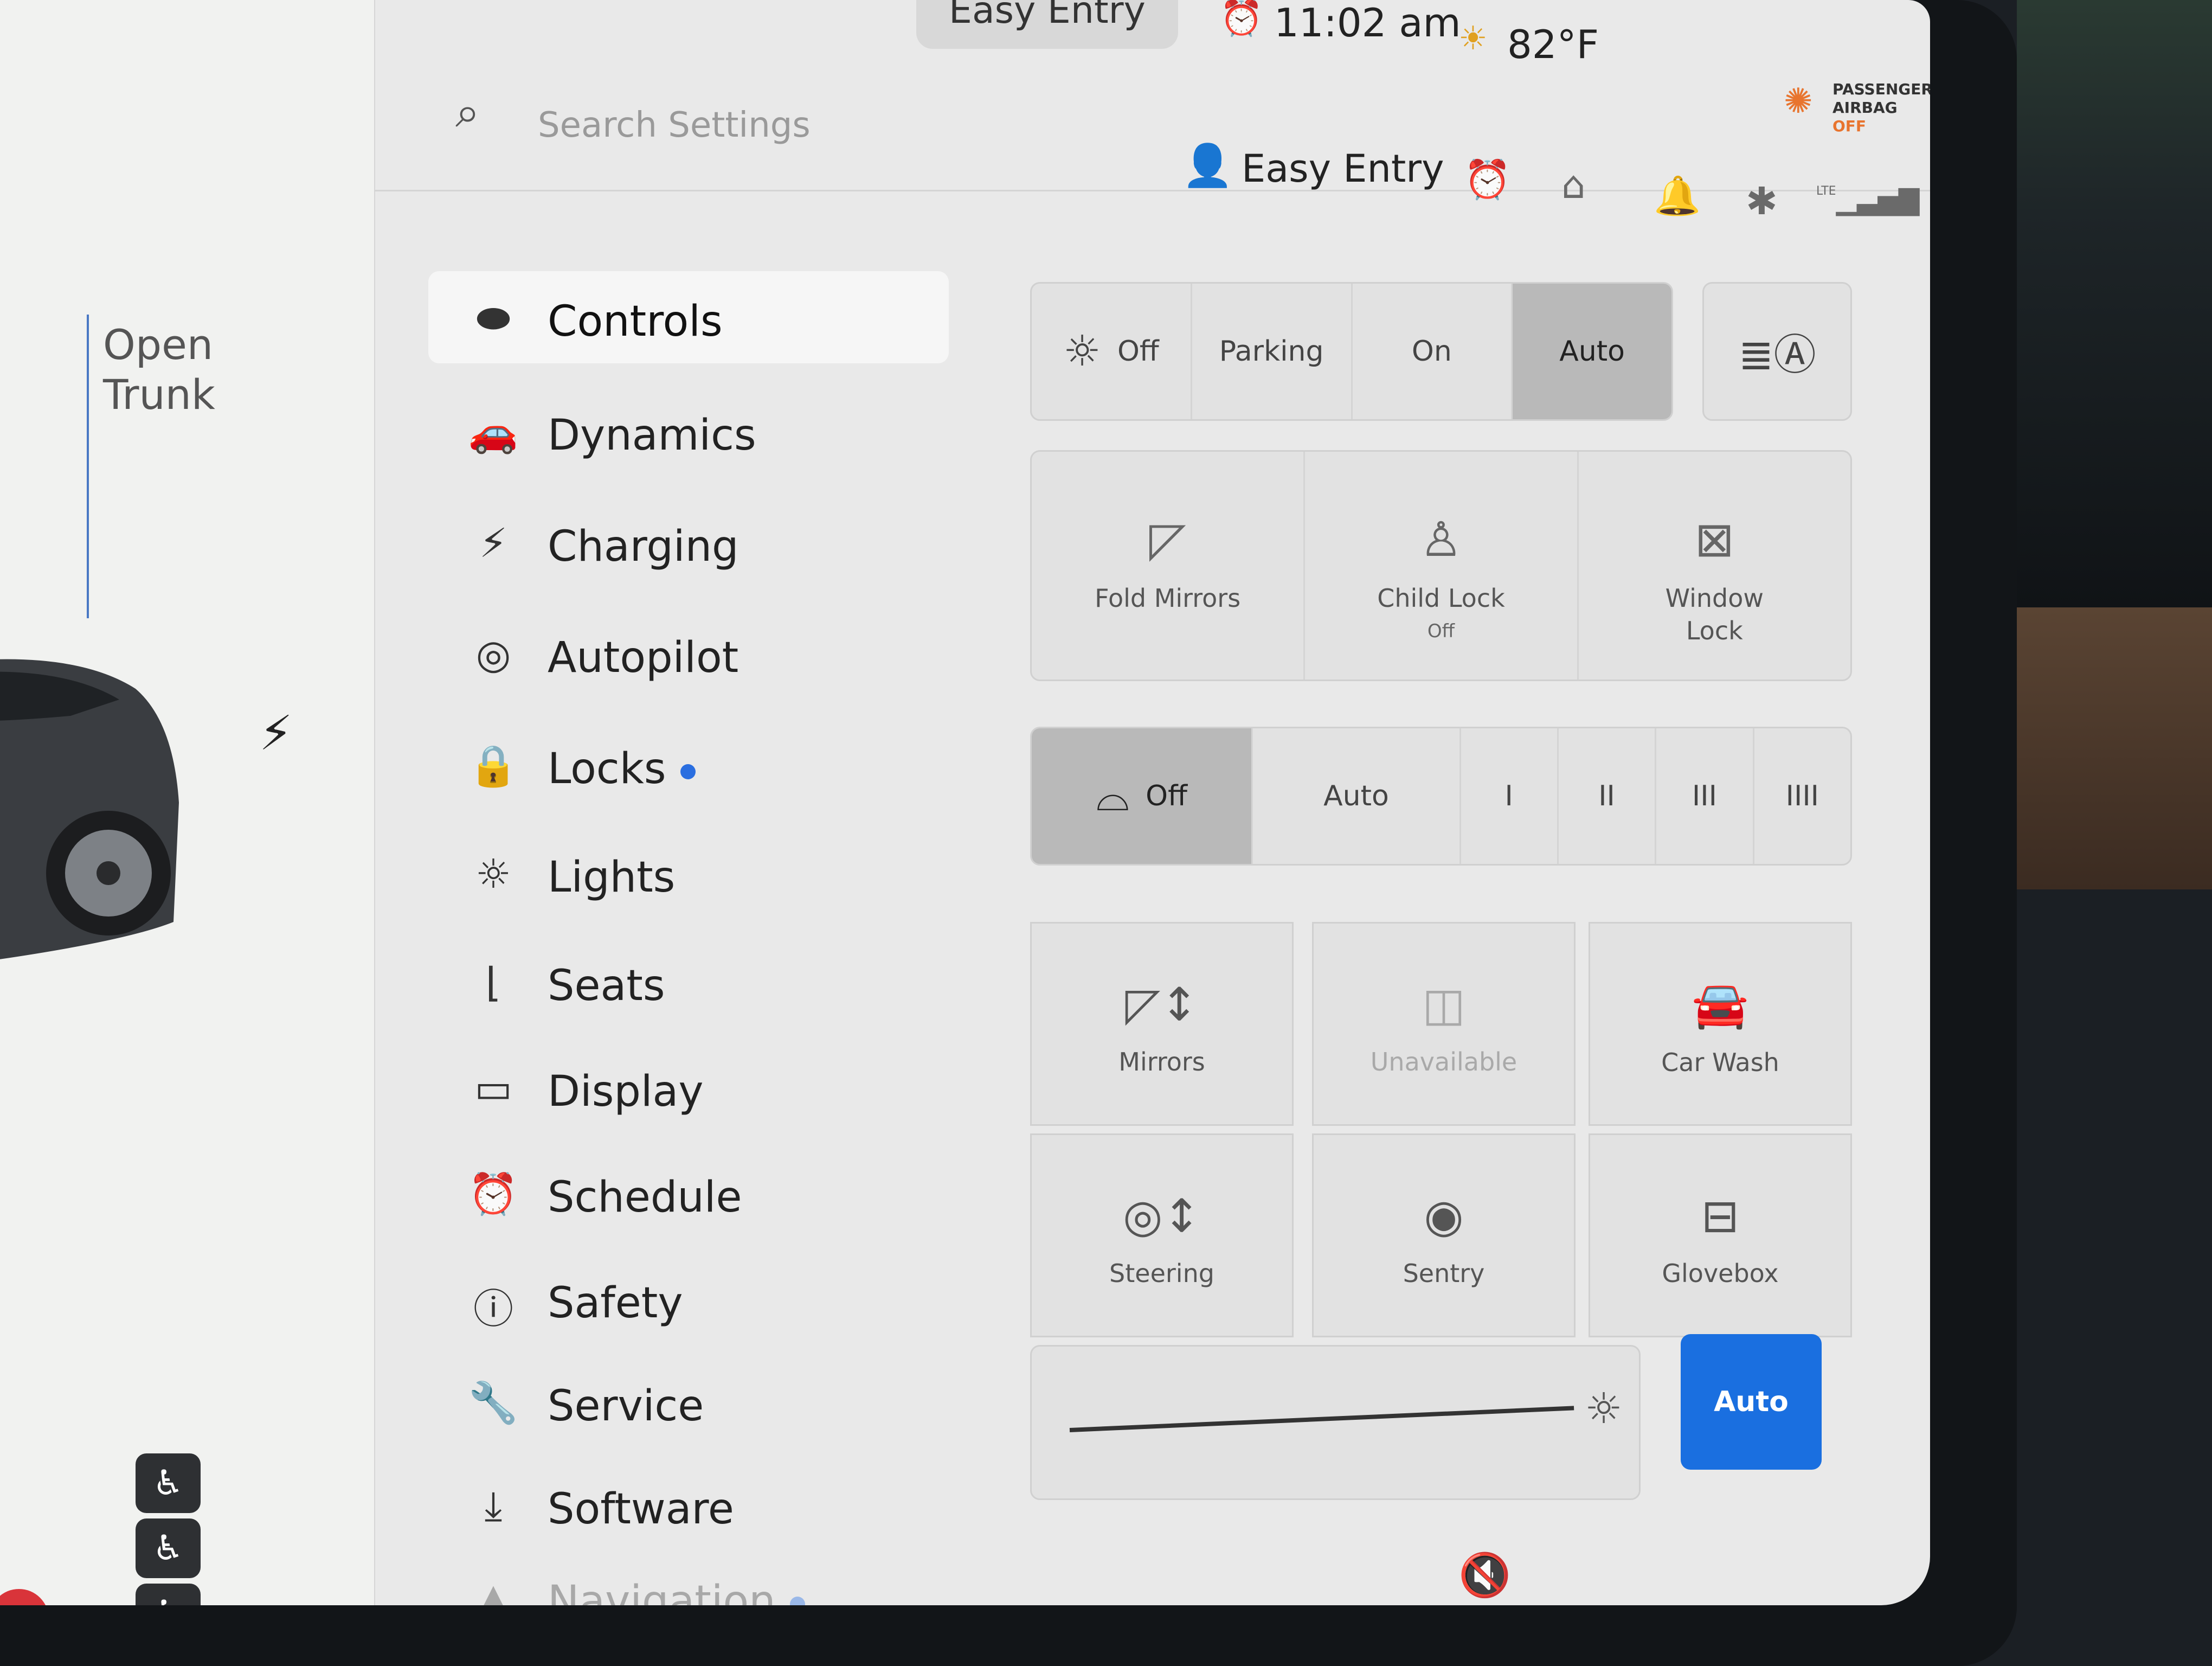 The width and height of the screenshot is (2212, 1666). I want to click on unavailable-tile: ◫ Unavailable, so click(1444, 1024).